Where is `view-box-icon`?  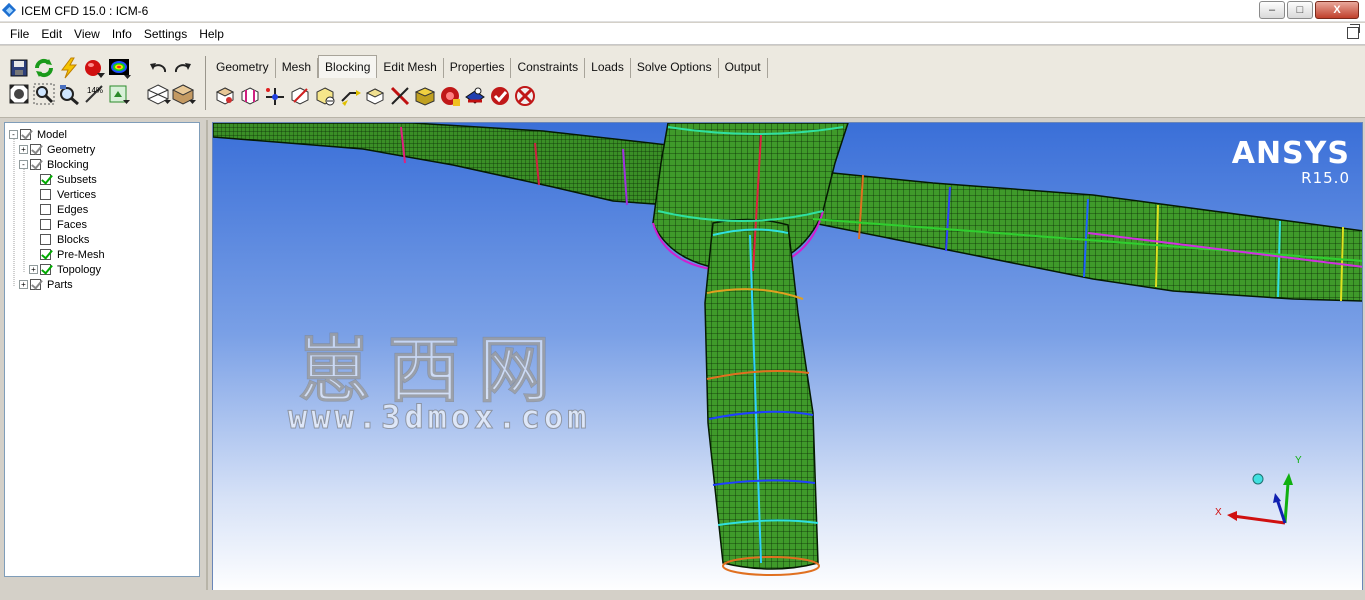 view-box-icon is located at coordinates (159, 94).